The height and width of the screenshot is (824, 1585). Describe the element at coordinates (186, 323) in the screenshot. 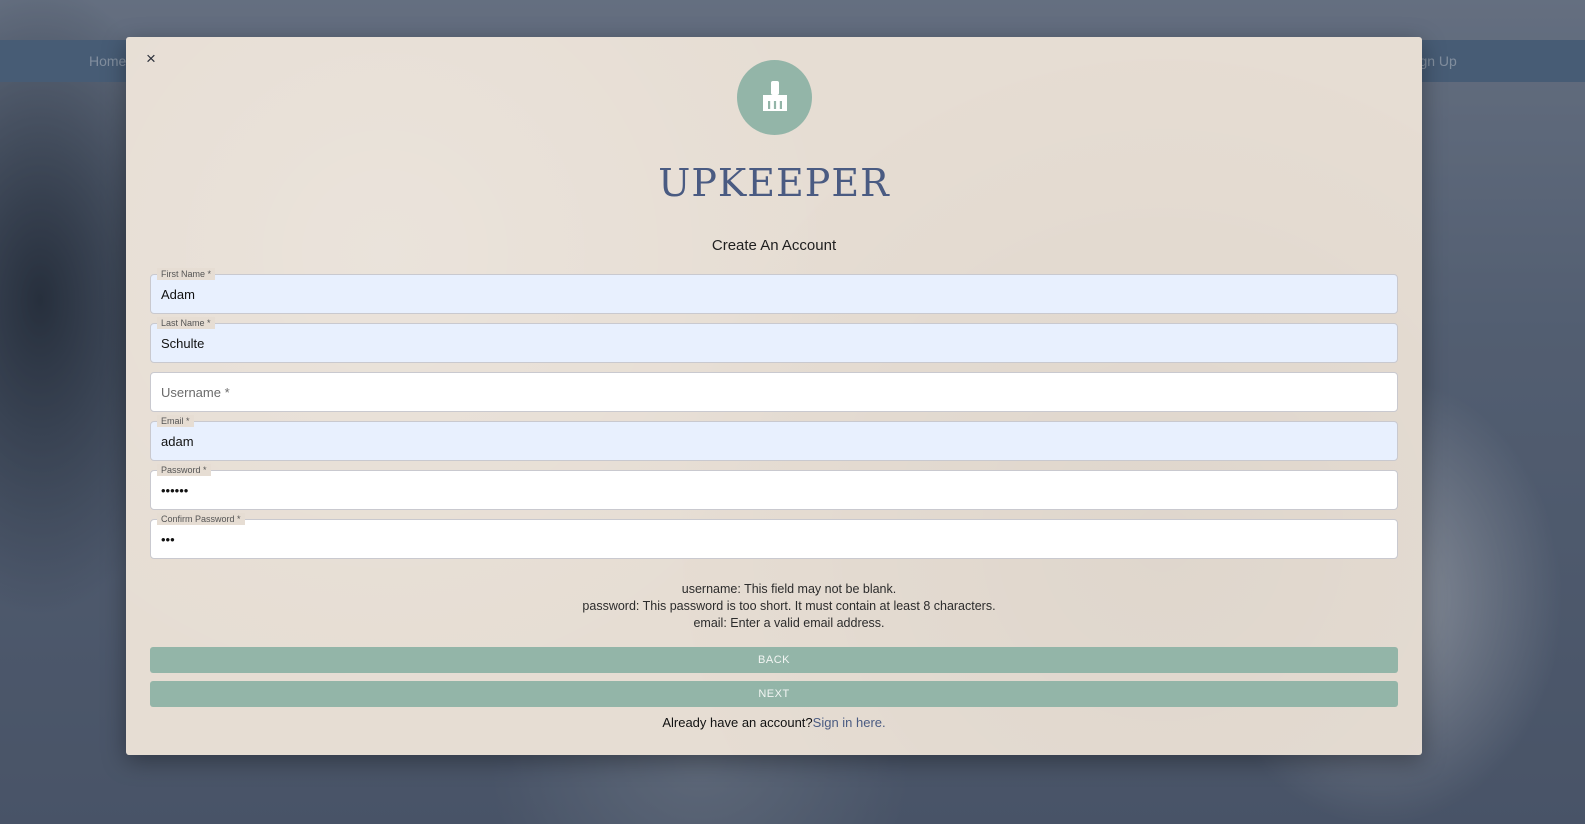

I see `last-name-label: Last Name *` at that location.